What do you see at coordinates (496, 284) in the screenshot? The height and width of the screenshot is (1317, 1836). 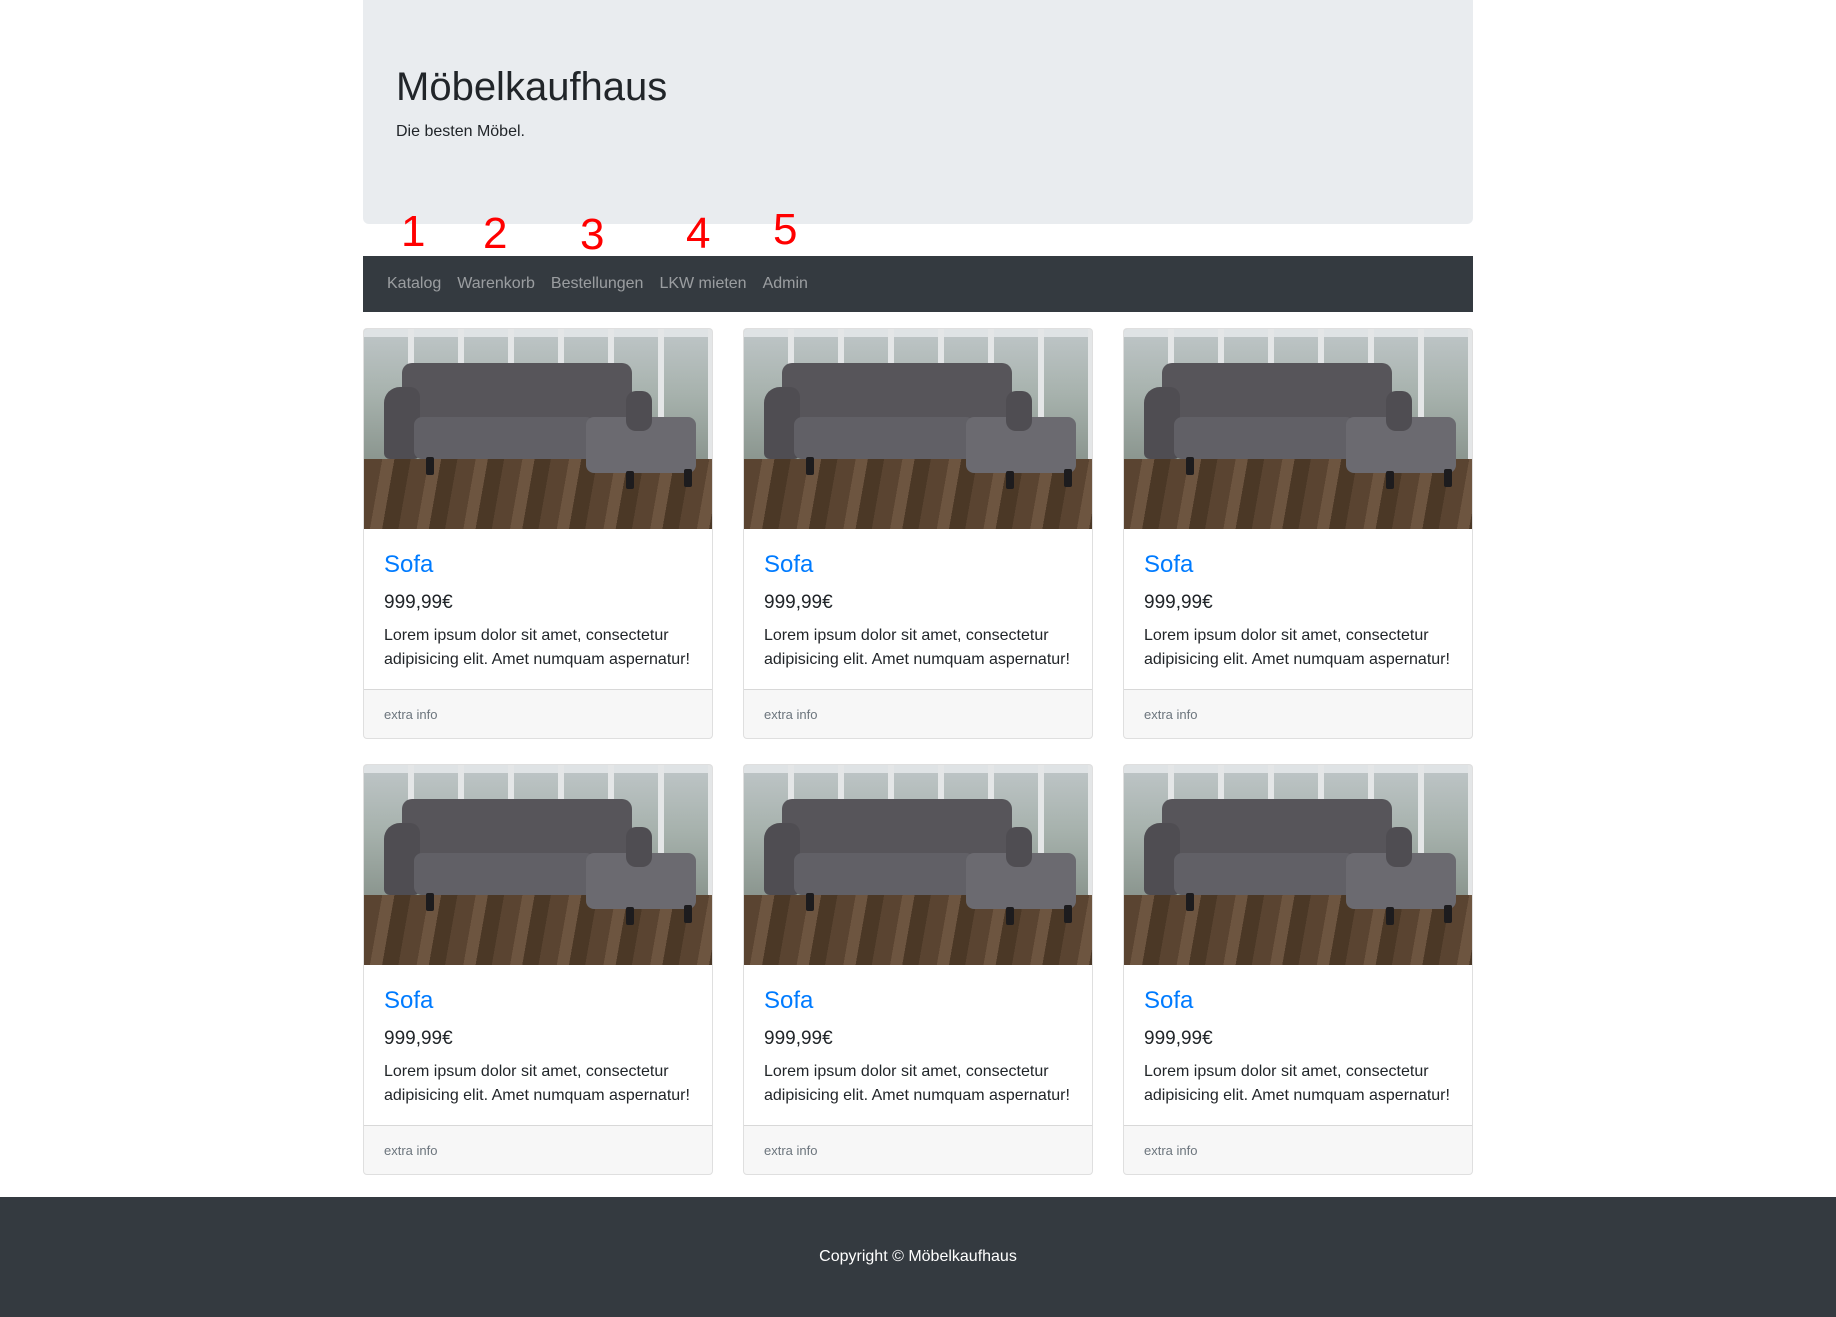 I see `nav-link-warenkorb: Warenkorb` at bounding box center [496, 284].